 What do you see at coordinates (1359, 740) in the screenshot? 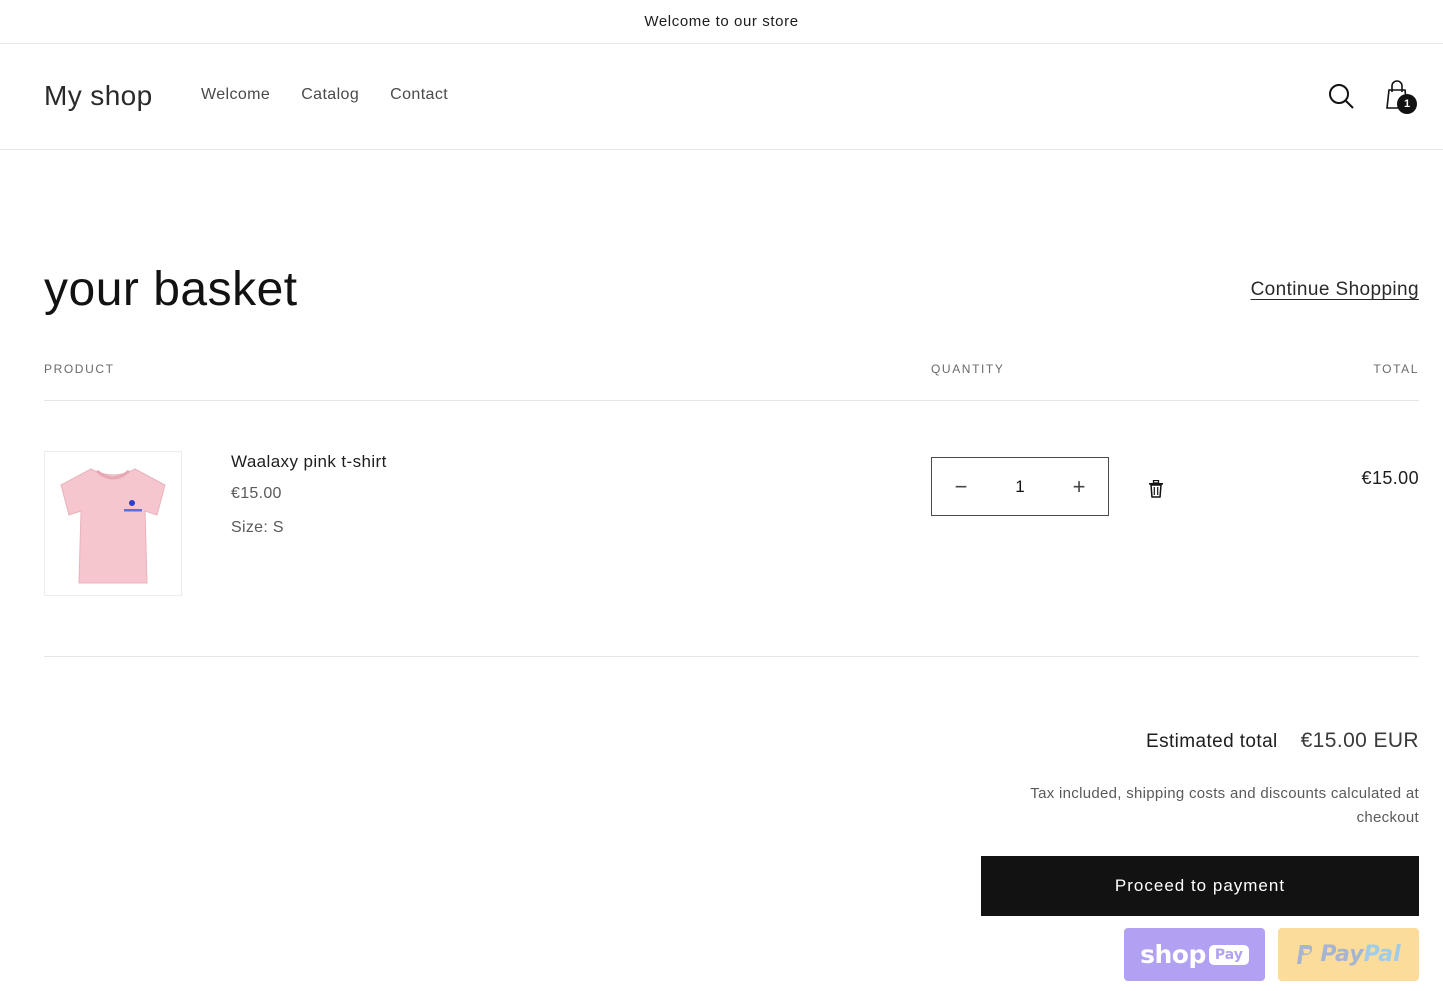
I see `estimated-total-value: €15.00 EUR` at bounding box center [1359, 740].